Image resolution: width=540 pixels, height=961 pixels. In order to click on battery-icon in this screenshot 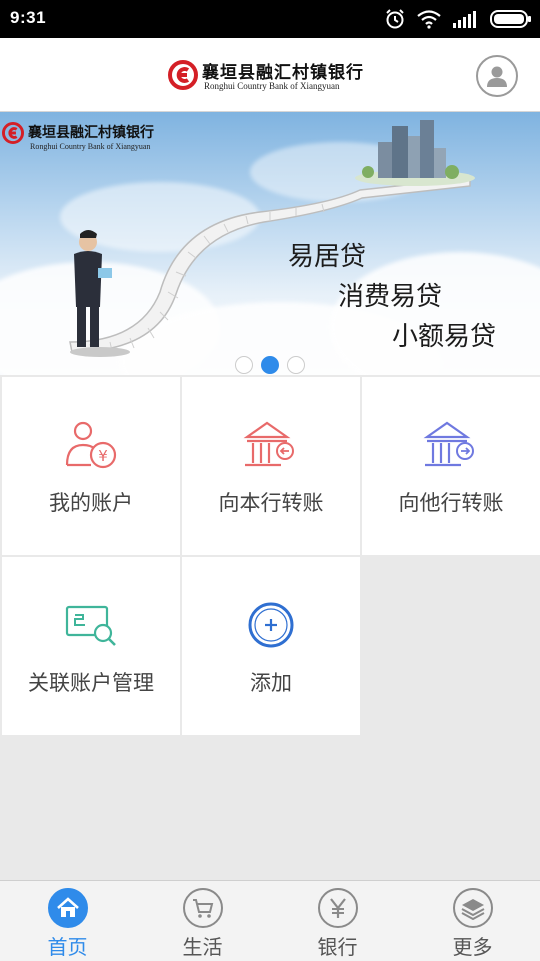, I will do `click(510, 19)`.